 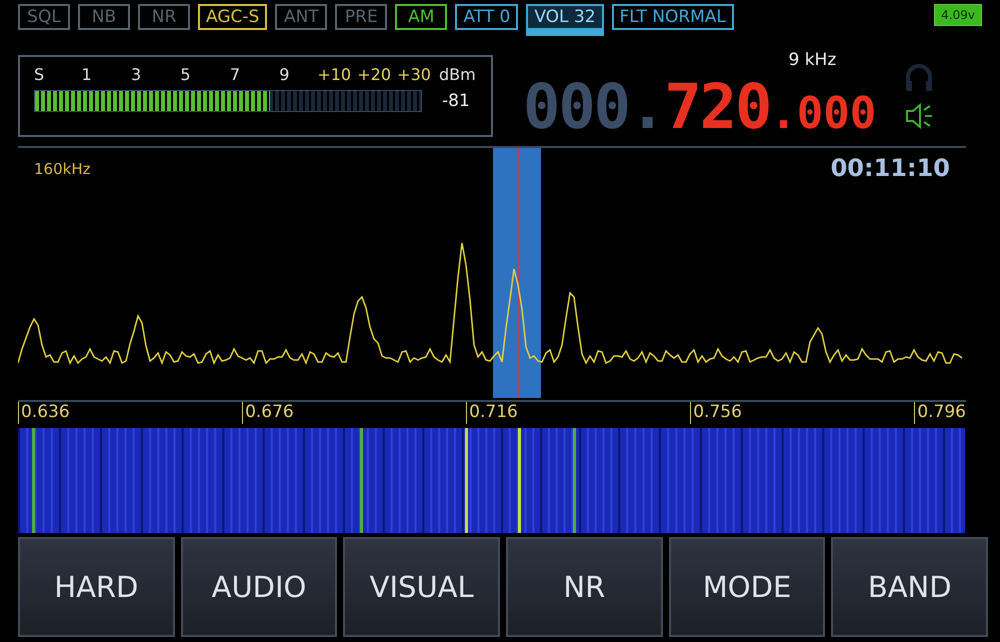 What do you see at coordinates (457, 74) in the screenshot?
I see `meter-unit: dBm` at bounding box center [457, 74].